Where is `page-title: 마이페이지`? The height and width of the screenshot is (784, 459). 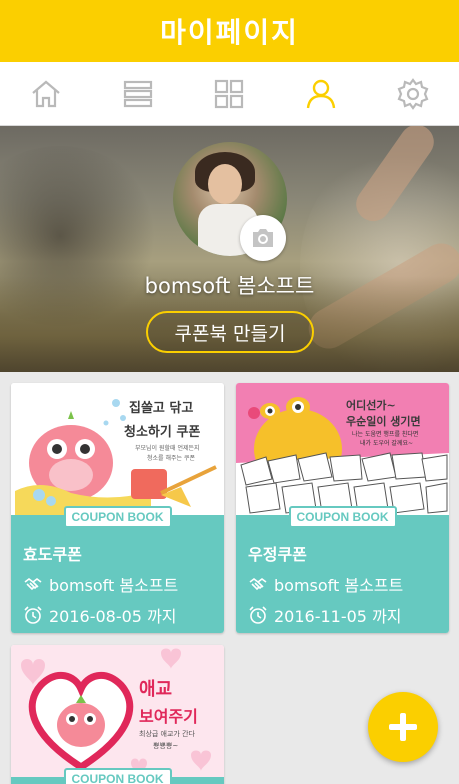 page-title: 마이페이지 is located at coordinates (229, 32).